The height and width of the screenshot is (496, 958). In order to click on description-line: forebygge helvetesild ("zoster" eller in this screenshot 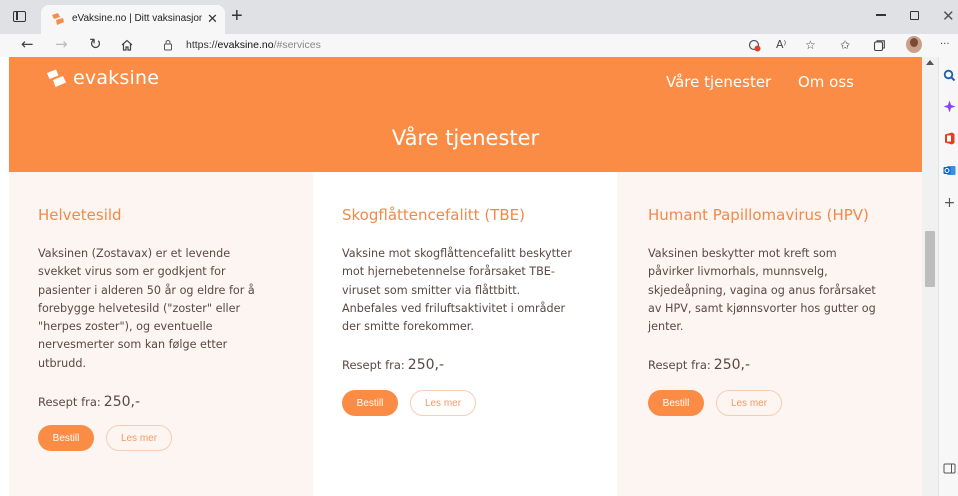, I will do `click(139, 308)`.